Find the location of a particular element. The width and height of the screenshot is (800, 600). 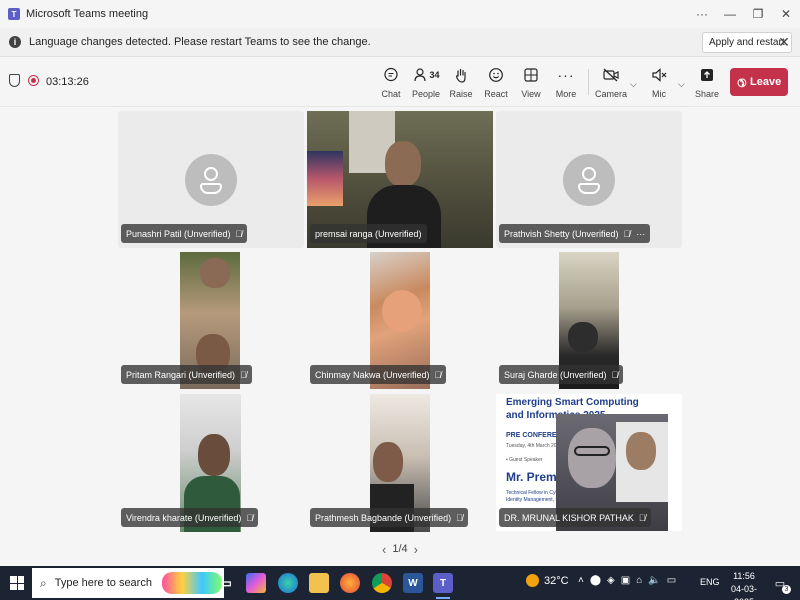

chat-label: Chat is located at coordinates (391, 94).